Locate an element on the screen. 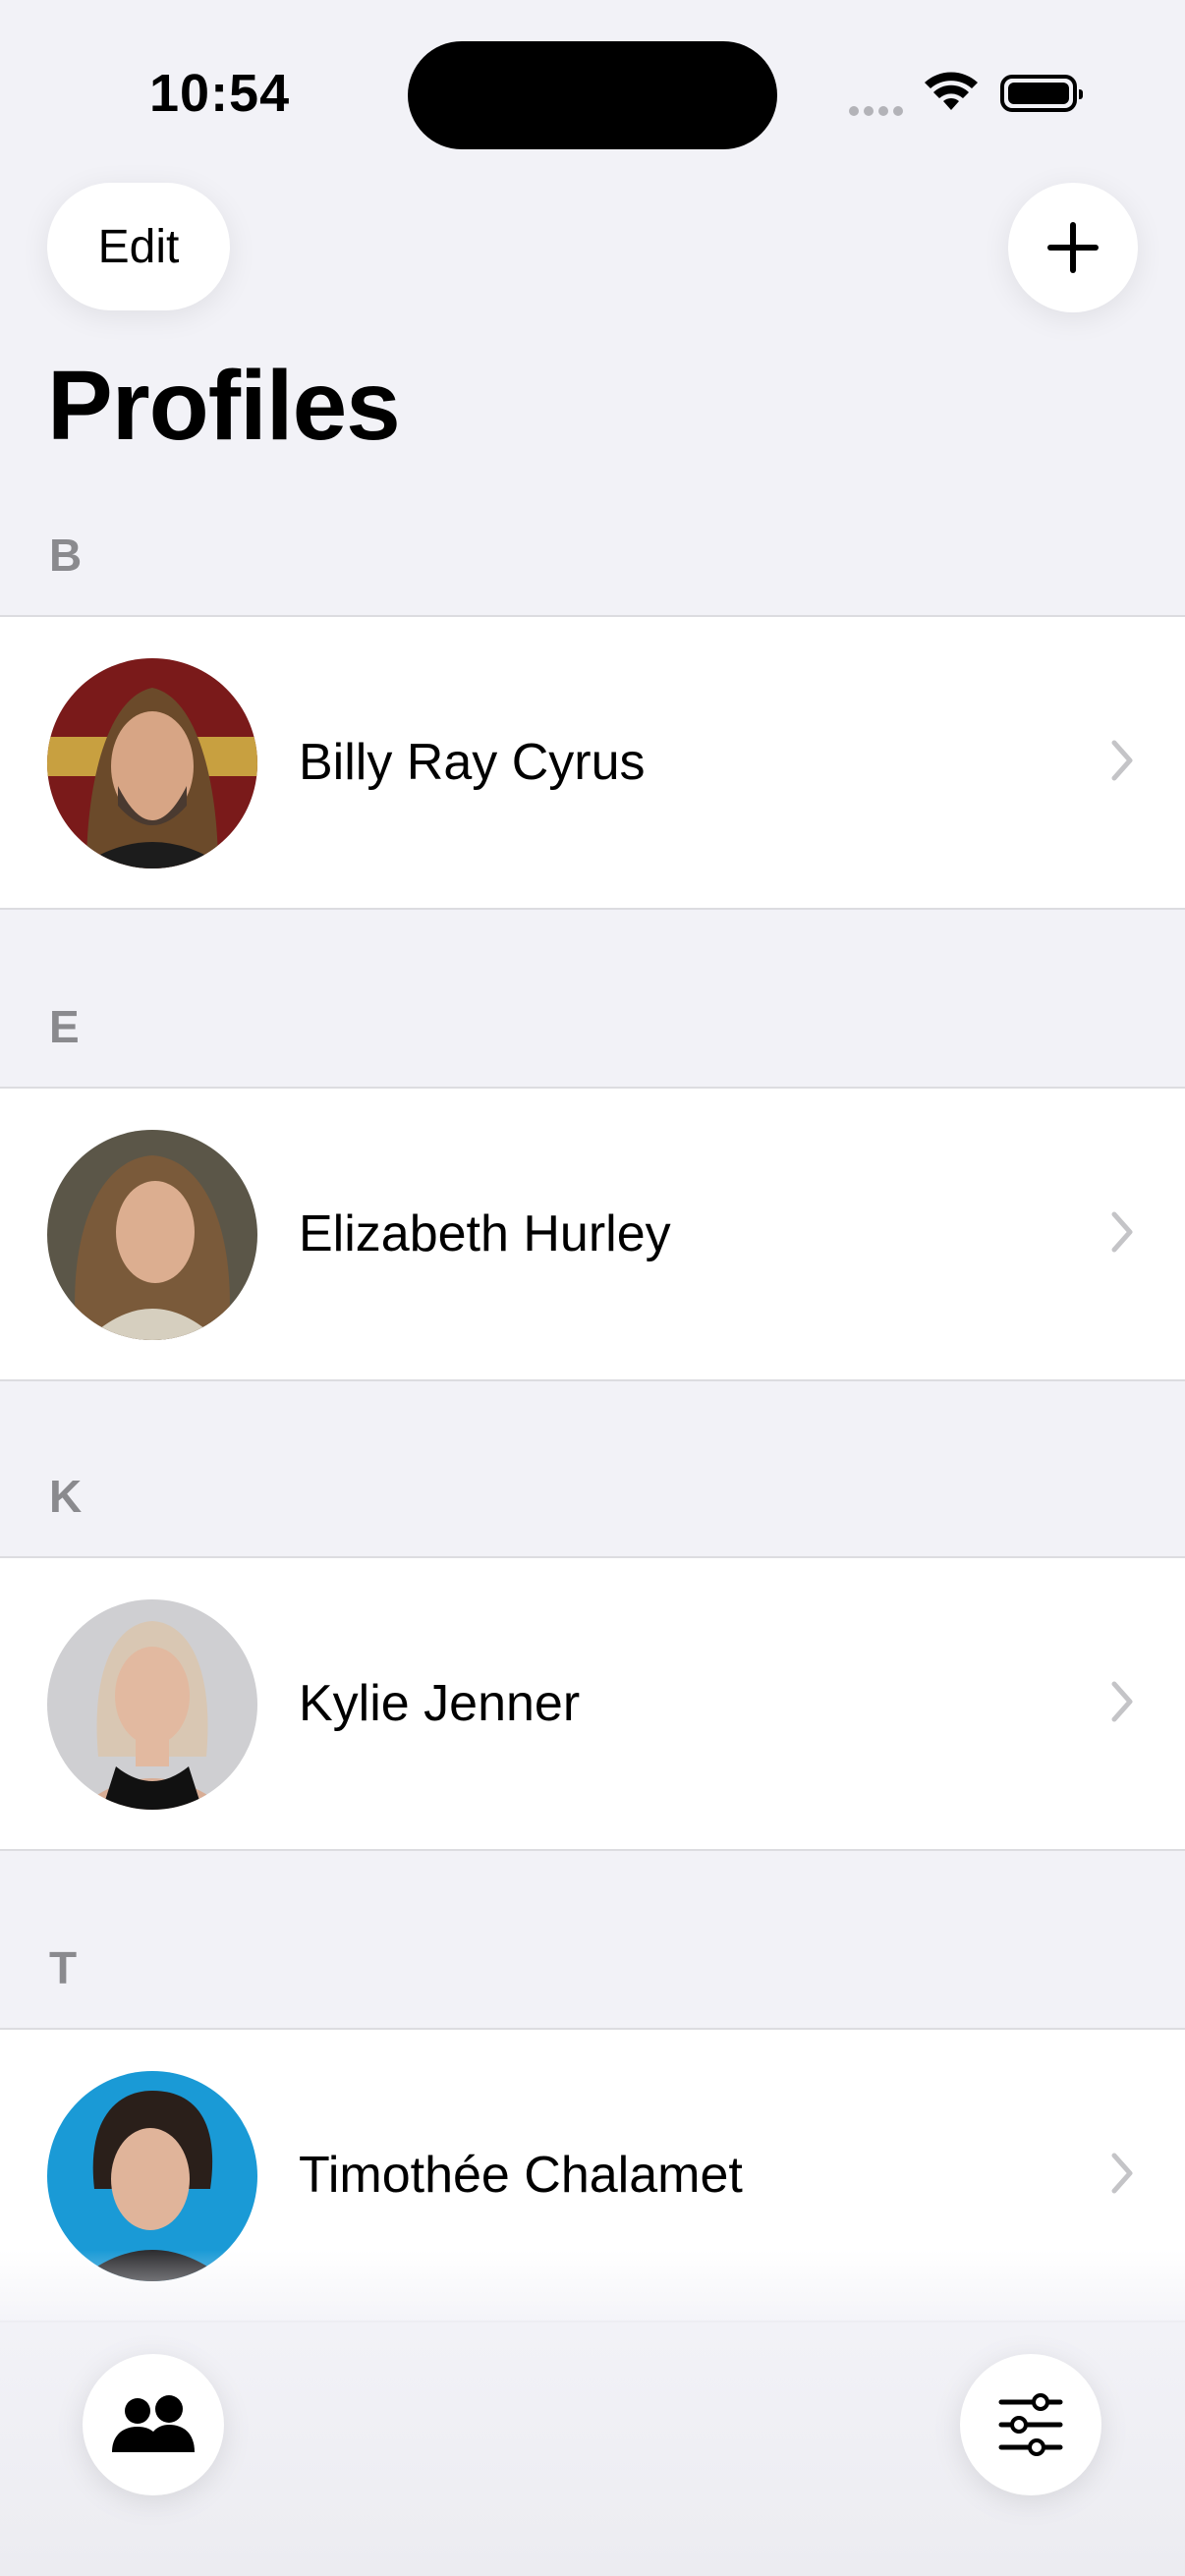 This screenshot has width=1185, height=2576. section-header-t: T is located at coordinates (64, 1967).